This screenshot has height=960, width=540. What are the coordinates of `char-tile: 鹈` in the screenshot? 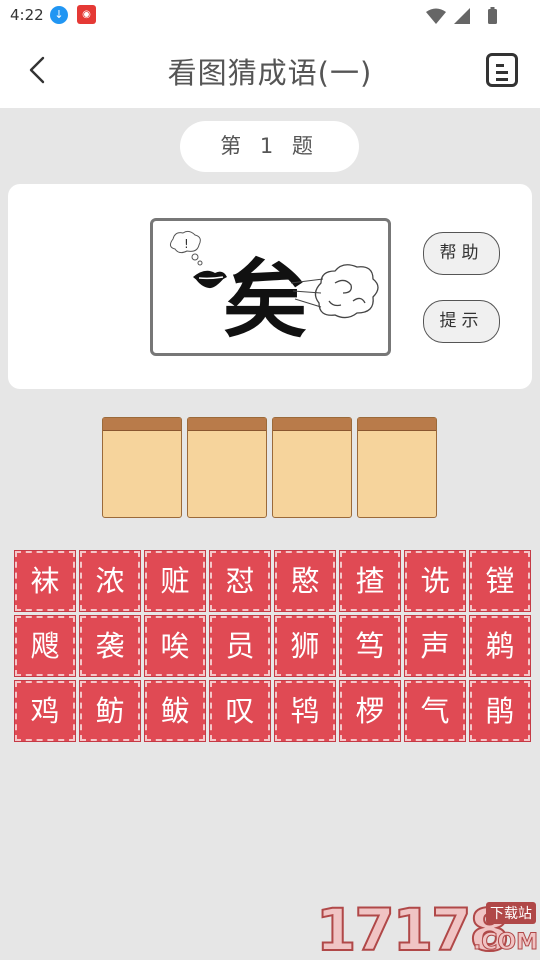 It's located at (500, 646).